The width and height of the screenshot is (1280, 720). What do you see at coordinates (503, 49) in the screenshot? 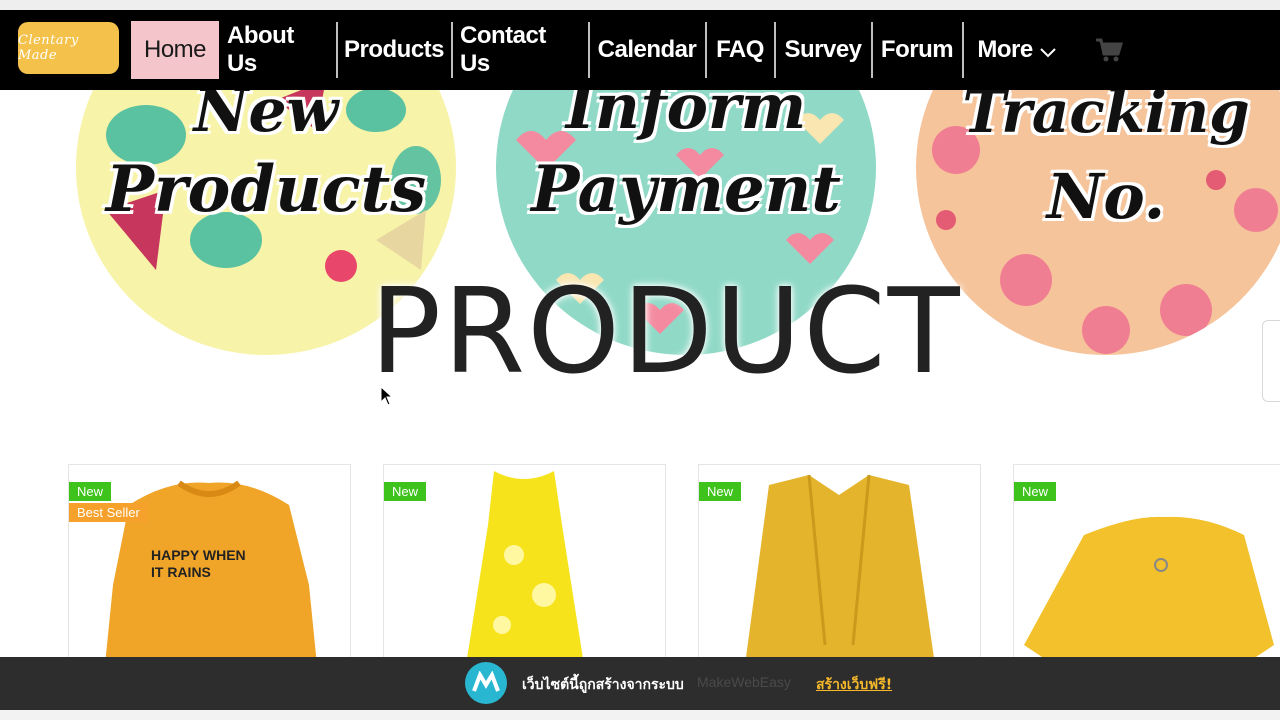
I see `nav-label: Contact Us` at bounding box center [503, 49].